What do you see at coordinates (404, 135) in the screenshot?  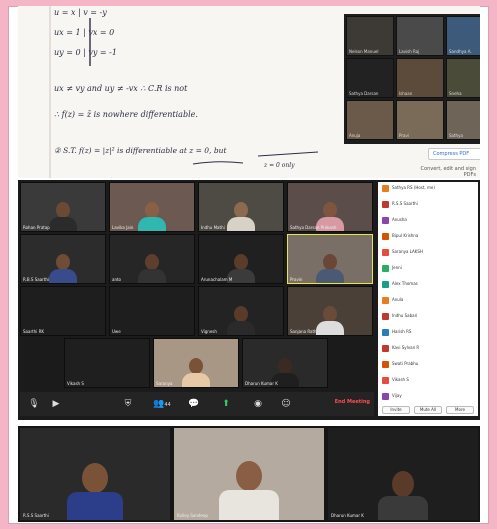 I see `tile-name: Pravi` at bounding box center [404, 135].